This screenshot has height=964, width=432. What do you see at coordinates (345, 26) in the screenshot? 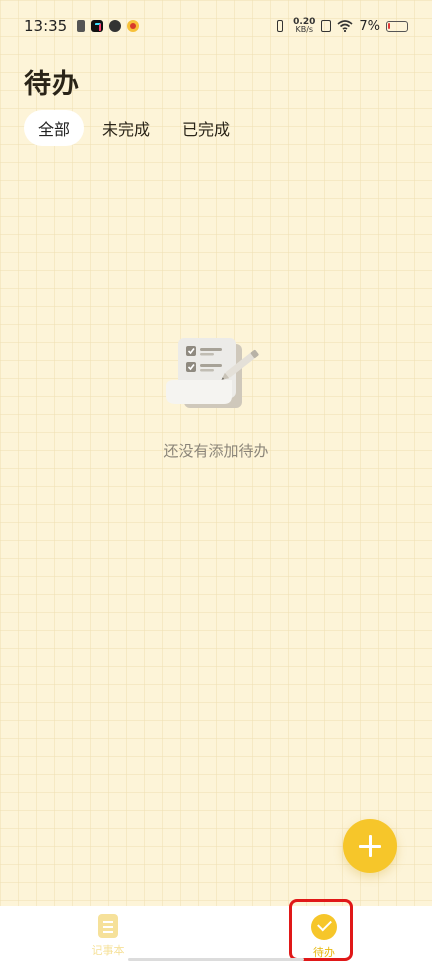
I see `wifi-icon` at bounding box center [345, 26].